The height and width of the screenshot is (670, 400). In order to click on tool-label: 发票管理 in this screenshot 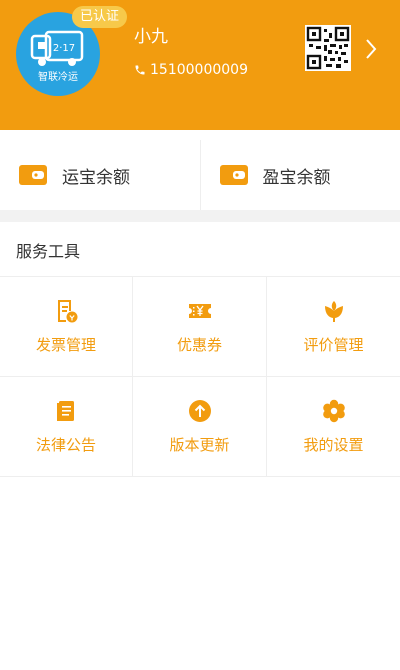, I will do `click(65, 345)`.